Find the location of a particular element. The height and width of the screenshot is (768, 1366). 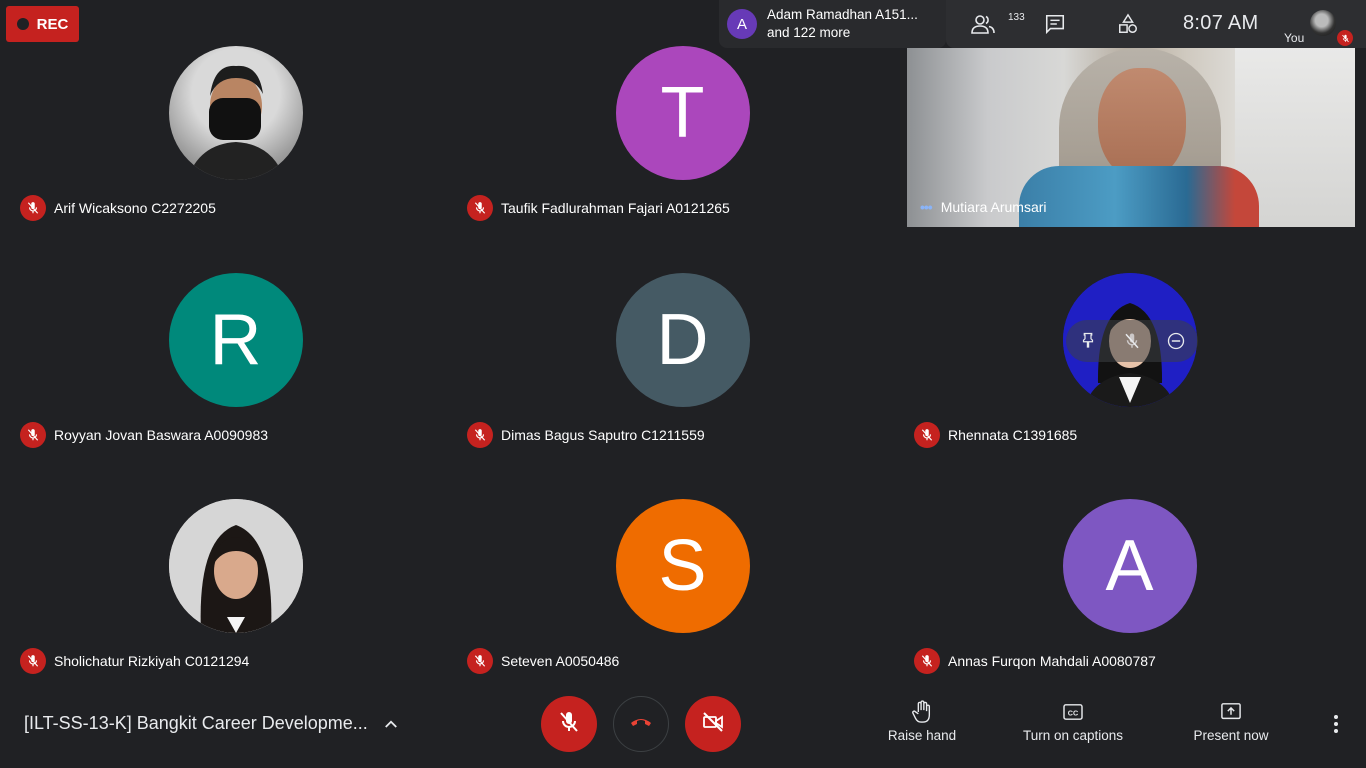

self-avatar is located at coordinates (1323, 23).